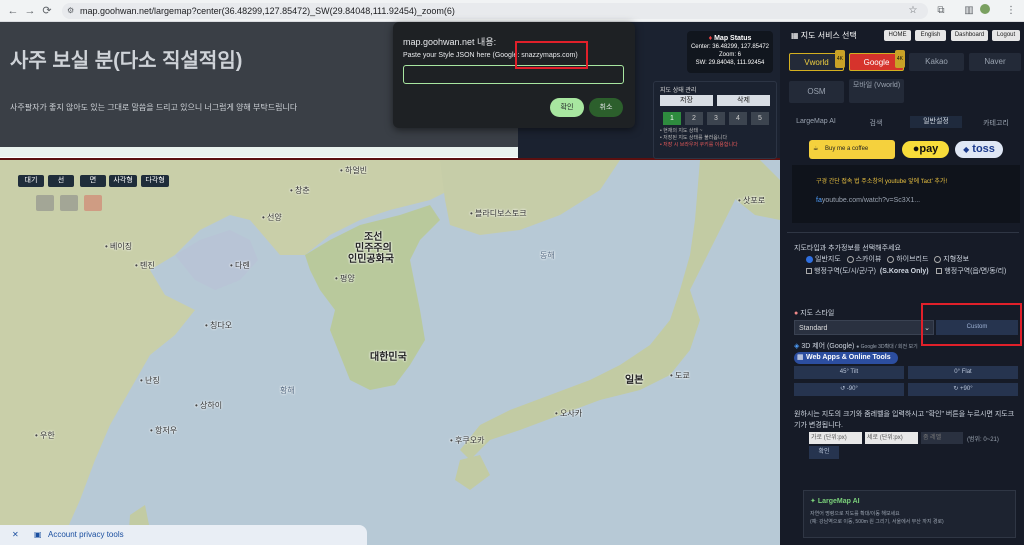  Describe the element at coordinates (699, 145) in the screenshot. I see `status-note-3: • 저장 시 브라우저 쿠키를 이용합니다` at that location.